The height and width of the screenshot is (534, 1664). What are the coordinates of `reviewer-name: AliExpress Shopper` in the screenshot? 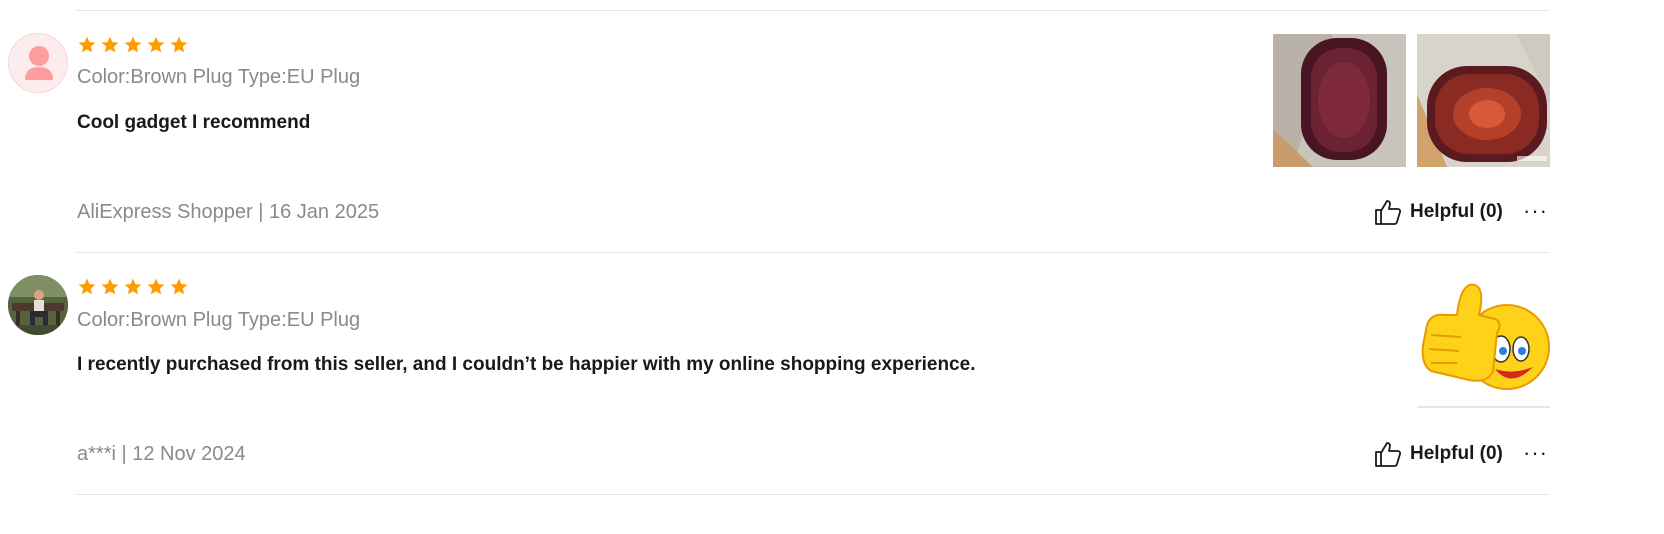 It's located at (165, 212).